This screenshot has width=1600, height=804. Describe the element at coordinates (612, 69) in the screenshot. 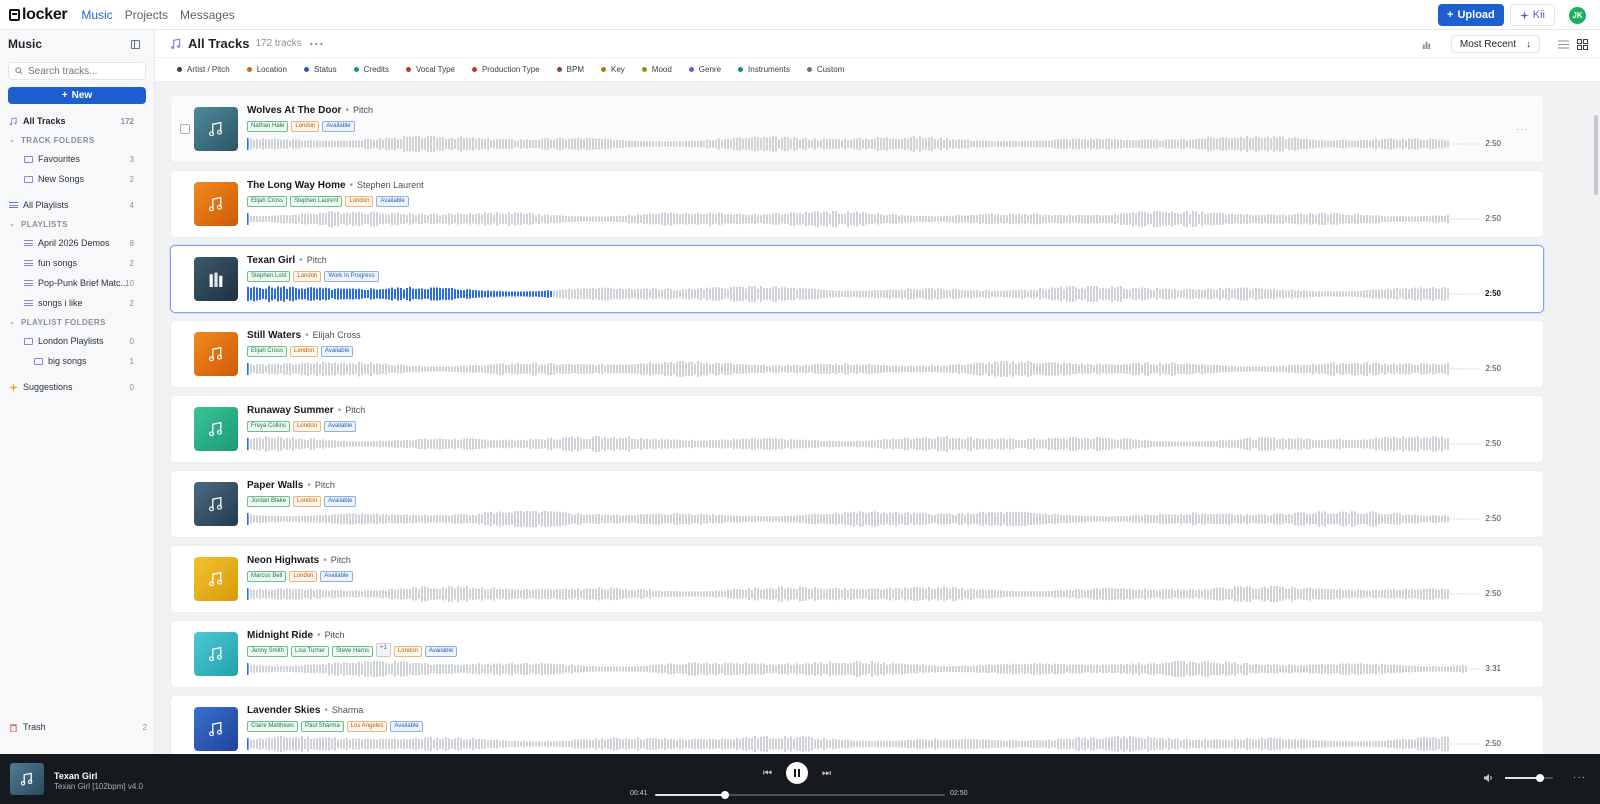

I see `filter-chip: Key` at that location.